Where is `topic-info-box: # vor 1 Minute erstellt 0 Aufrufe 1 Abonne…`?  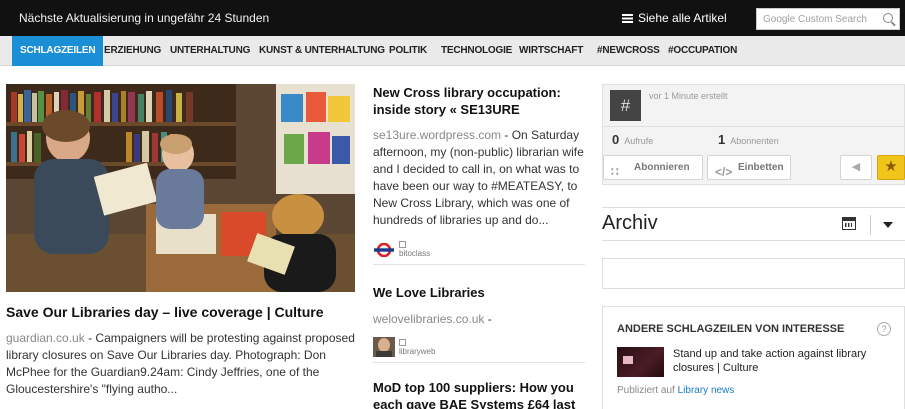
topic-info-box: # vor 1 Minute erstellt 0 Aufrufe 1 Abonne… is located at coordinates (753, 134).